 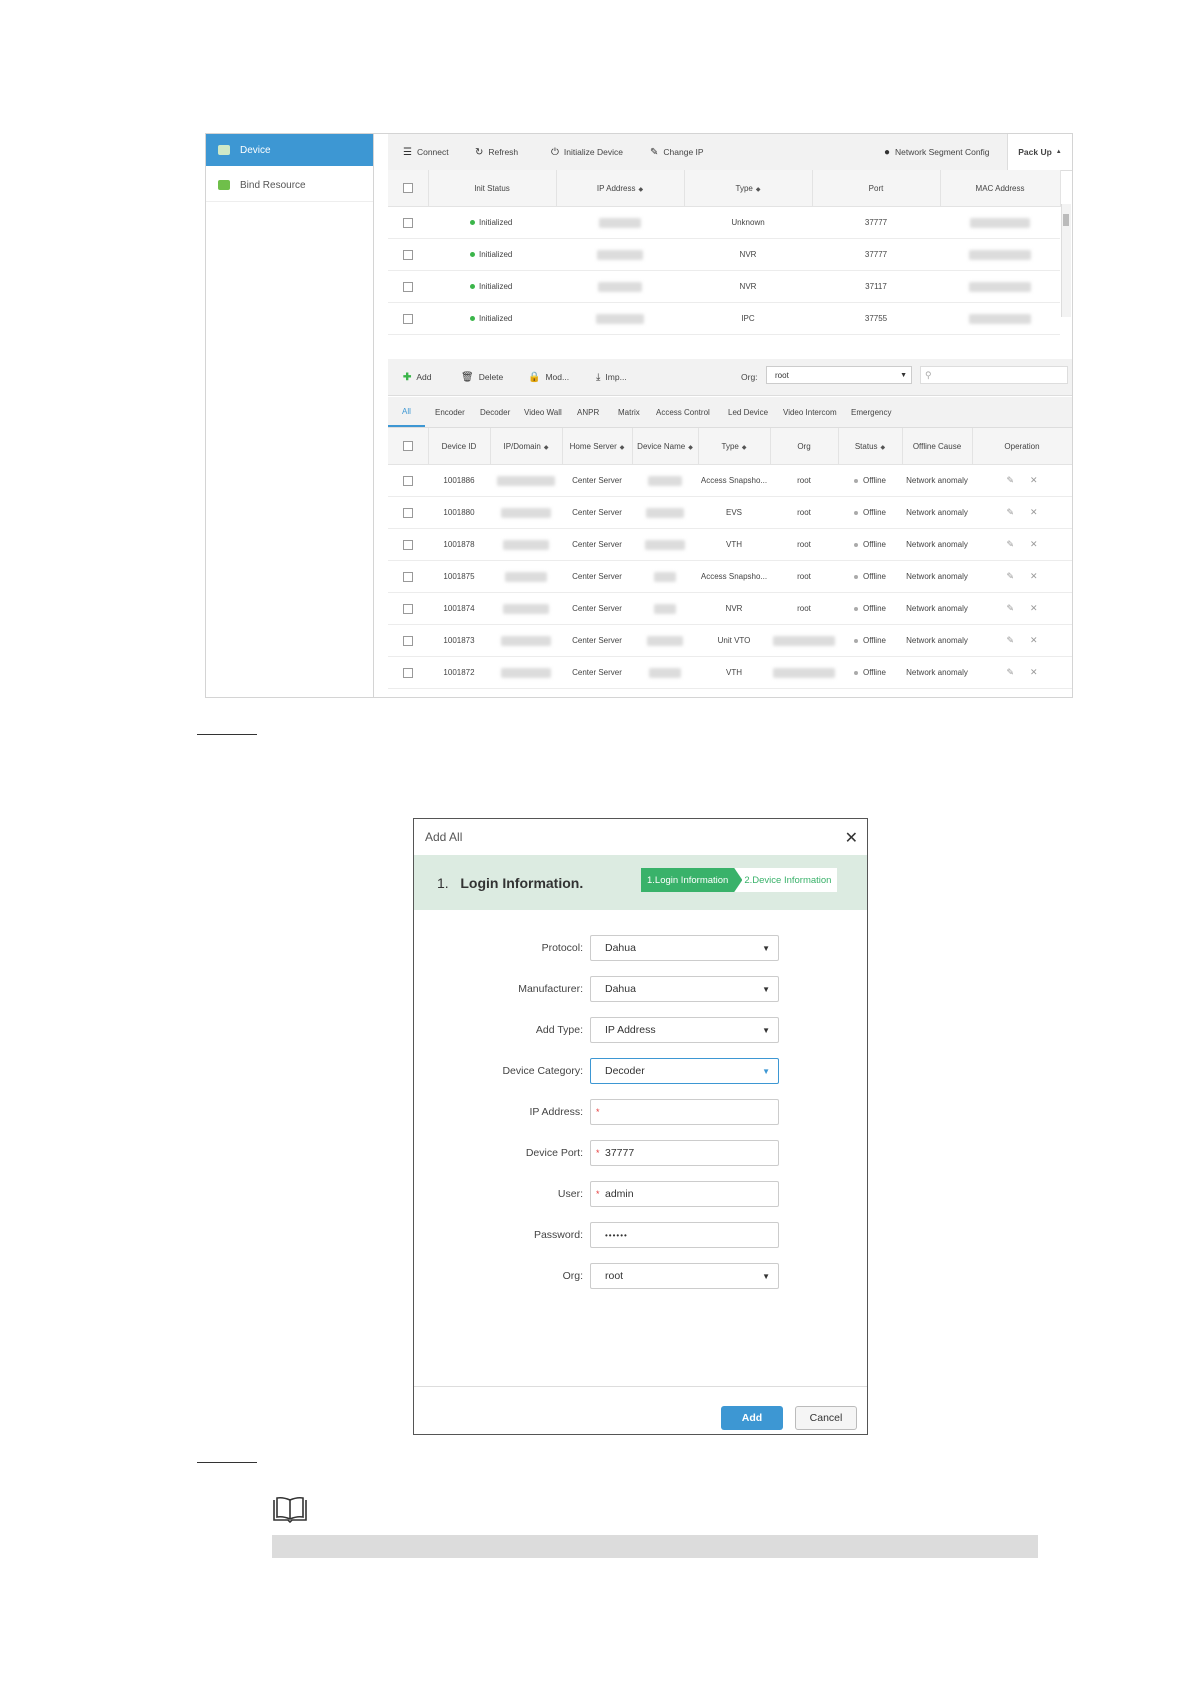 What do you see at coordinates (526, 480) in the screenshot?
I see `ip-redacted` at bounding box center [526, 480].